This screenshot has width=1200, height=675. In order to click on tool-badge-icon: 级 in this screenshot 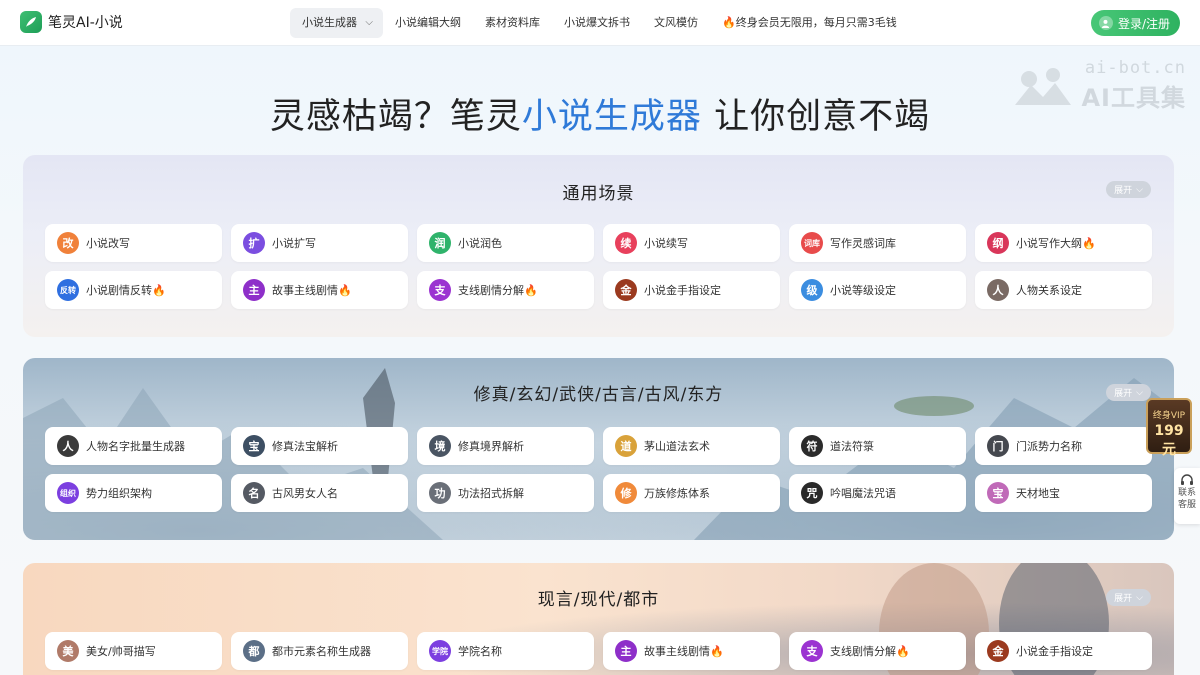, I will do `click(812, 290)`.